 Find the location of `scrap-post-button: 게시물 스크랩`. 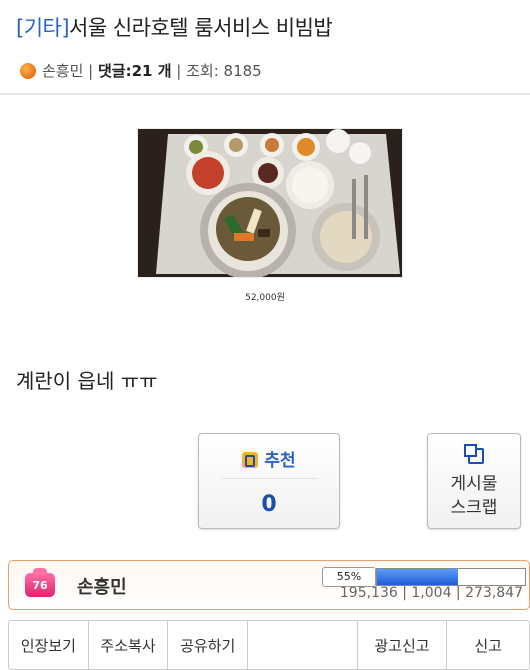

scrap-post-button: 게시물 스크랩 is located at coordinates (474, 481).